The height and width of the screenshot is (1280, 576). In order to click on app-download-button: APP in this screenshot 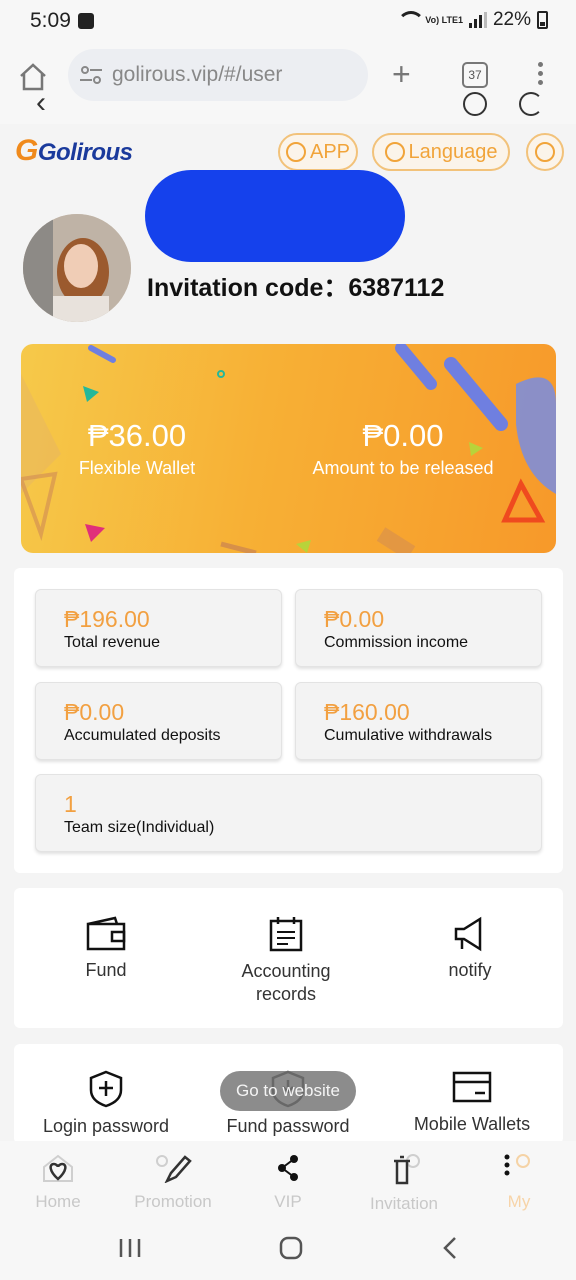, I will do `click(318, 152)`.